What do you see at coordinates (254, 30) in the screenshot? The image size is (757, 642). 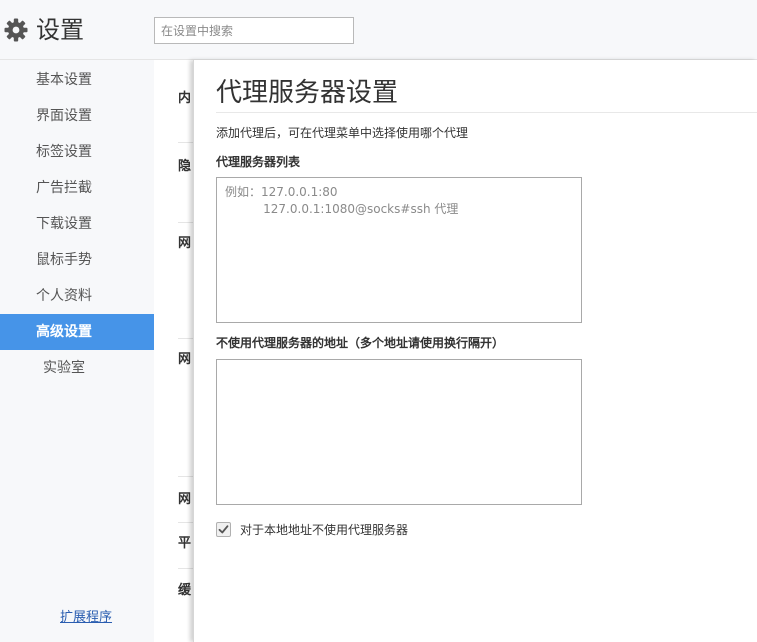 I see `search-input` at bounding box center [254, 30].